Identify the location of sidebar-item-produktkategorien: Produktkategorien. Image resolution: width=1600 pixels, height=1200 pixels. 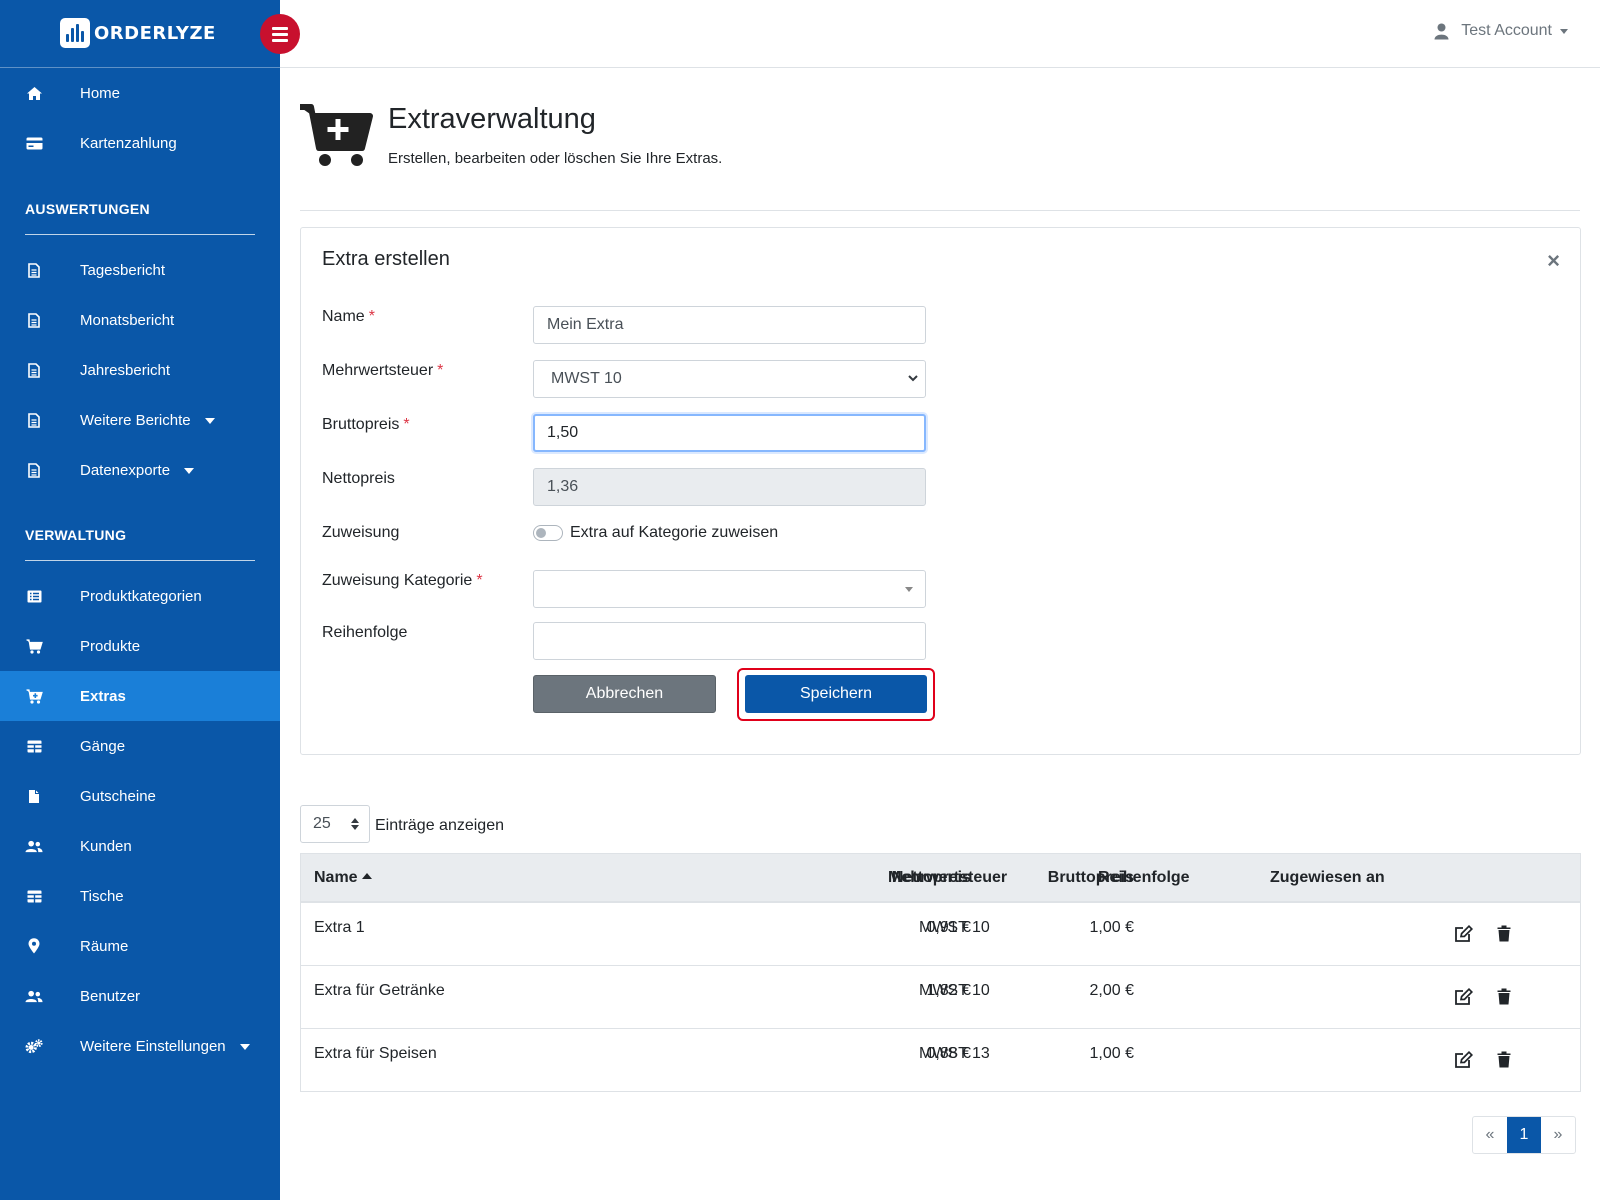
(140, 596).